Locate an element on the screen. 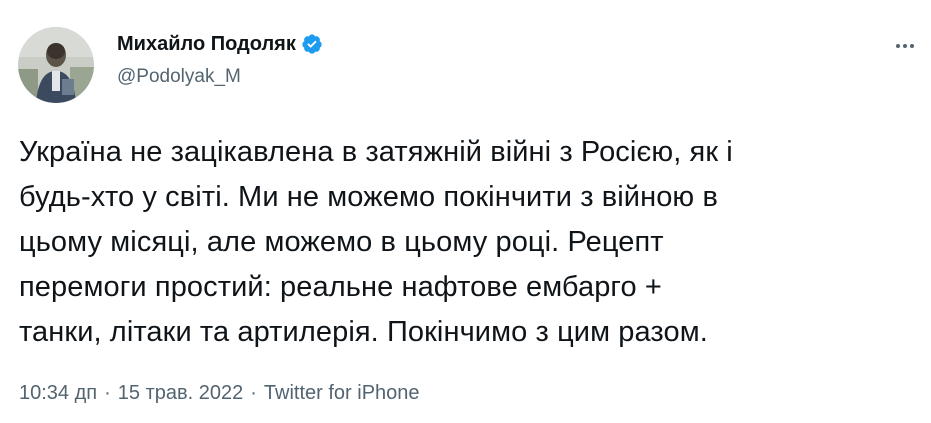 Image resolution: width=931 pixels, height=423 pixels. tweet-time: 10:34 дп is located at coordinates (58, 393).